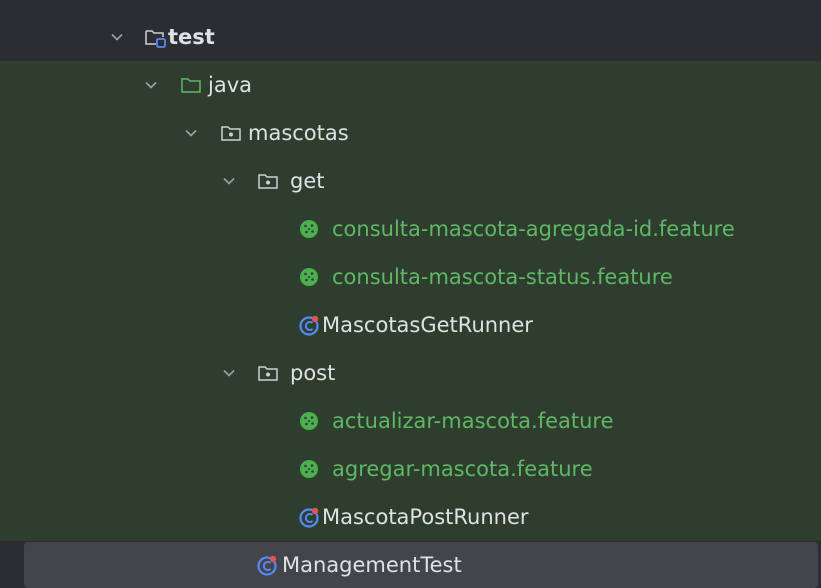 The image size is (821, 588). I want to click on tree-node-label: ManagementTest, so click(372, 565).